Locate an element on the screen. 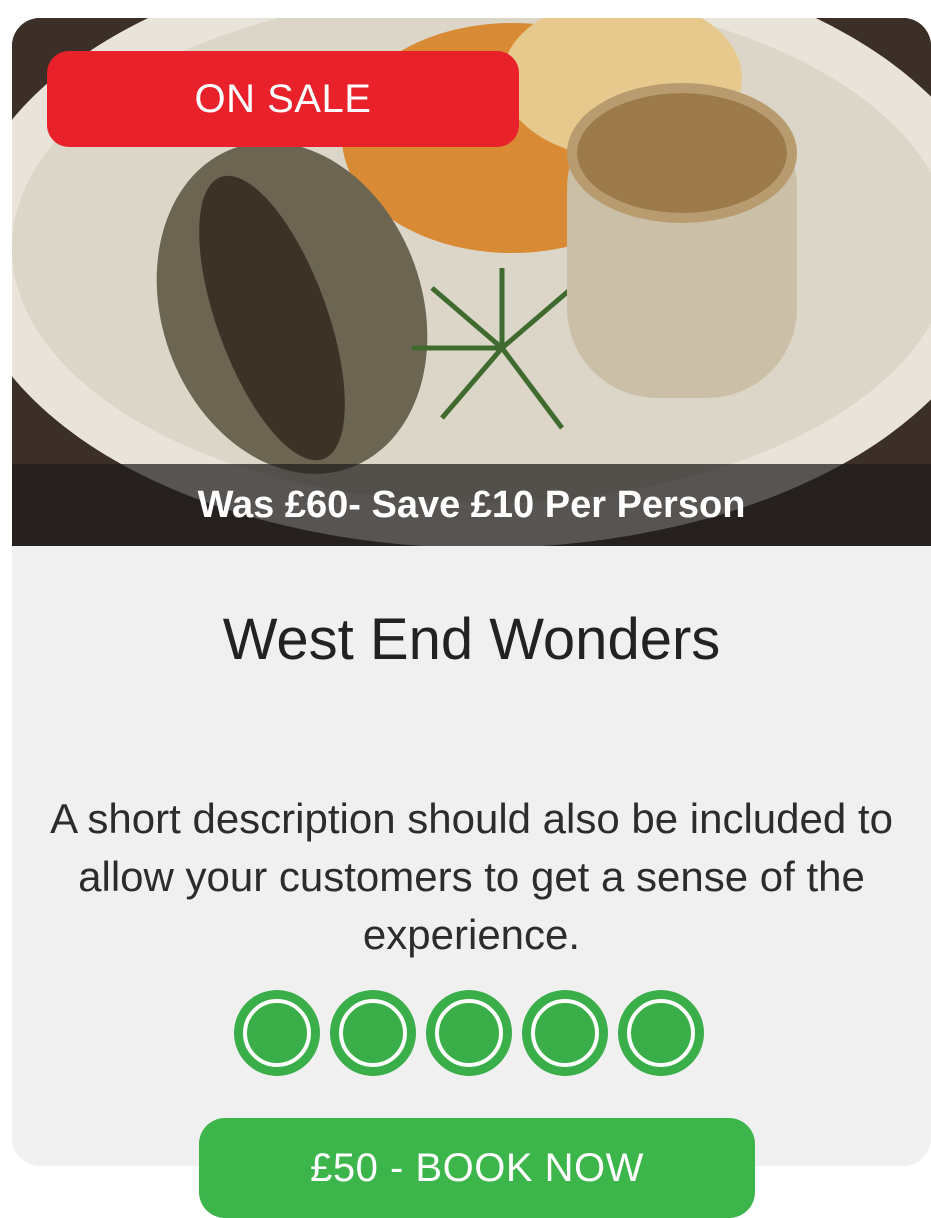  book-now-button: £50 - BOOK NOW is located at coordinates (477, 1168).